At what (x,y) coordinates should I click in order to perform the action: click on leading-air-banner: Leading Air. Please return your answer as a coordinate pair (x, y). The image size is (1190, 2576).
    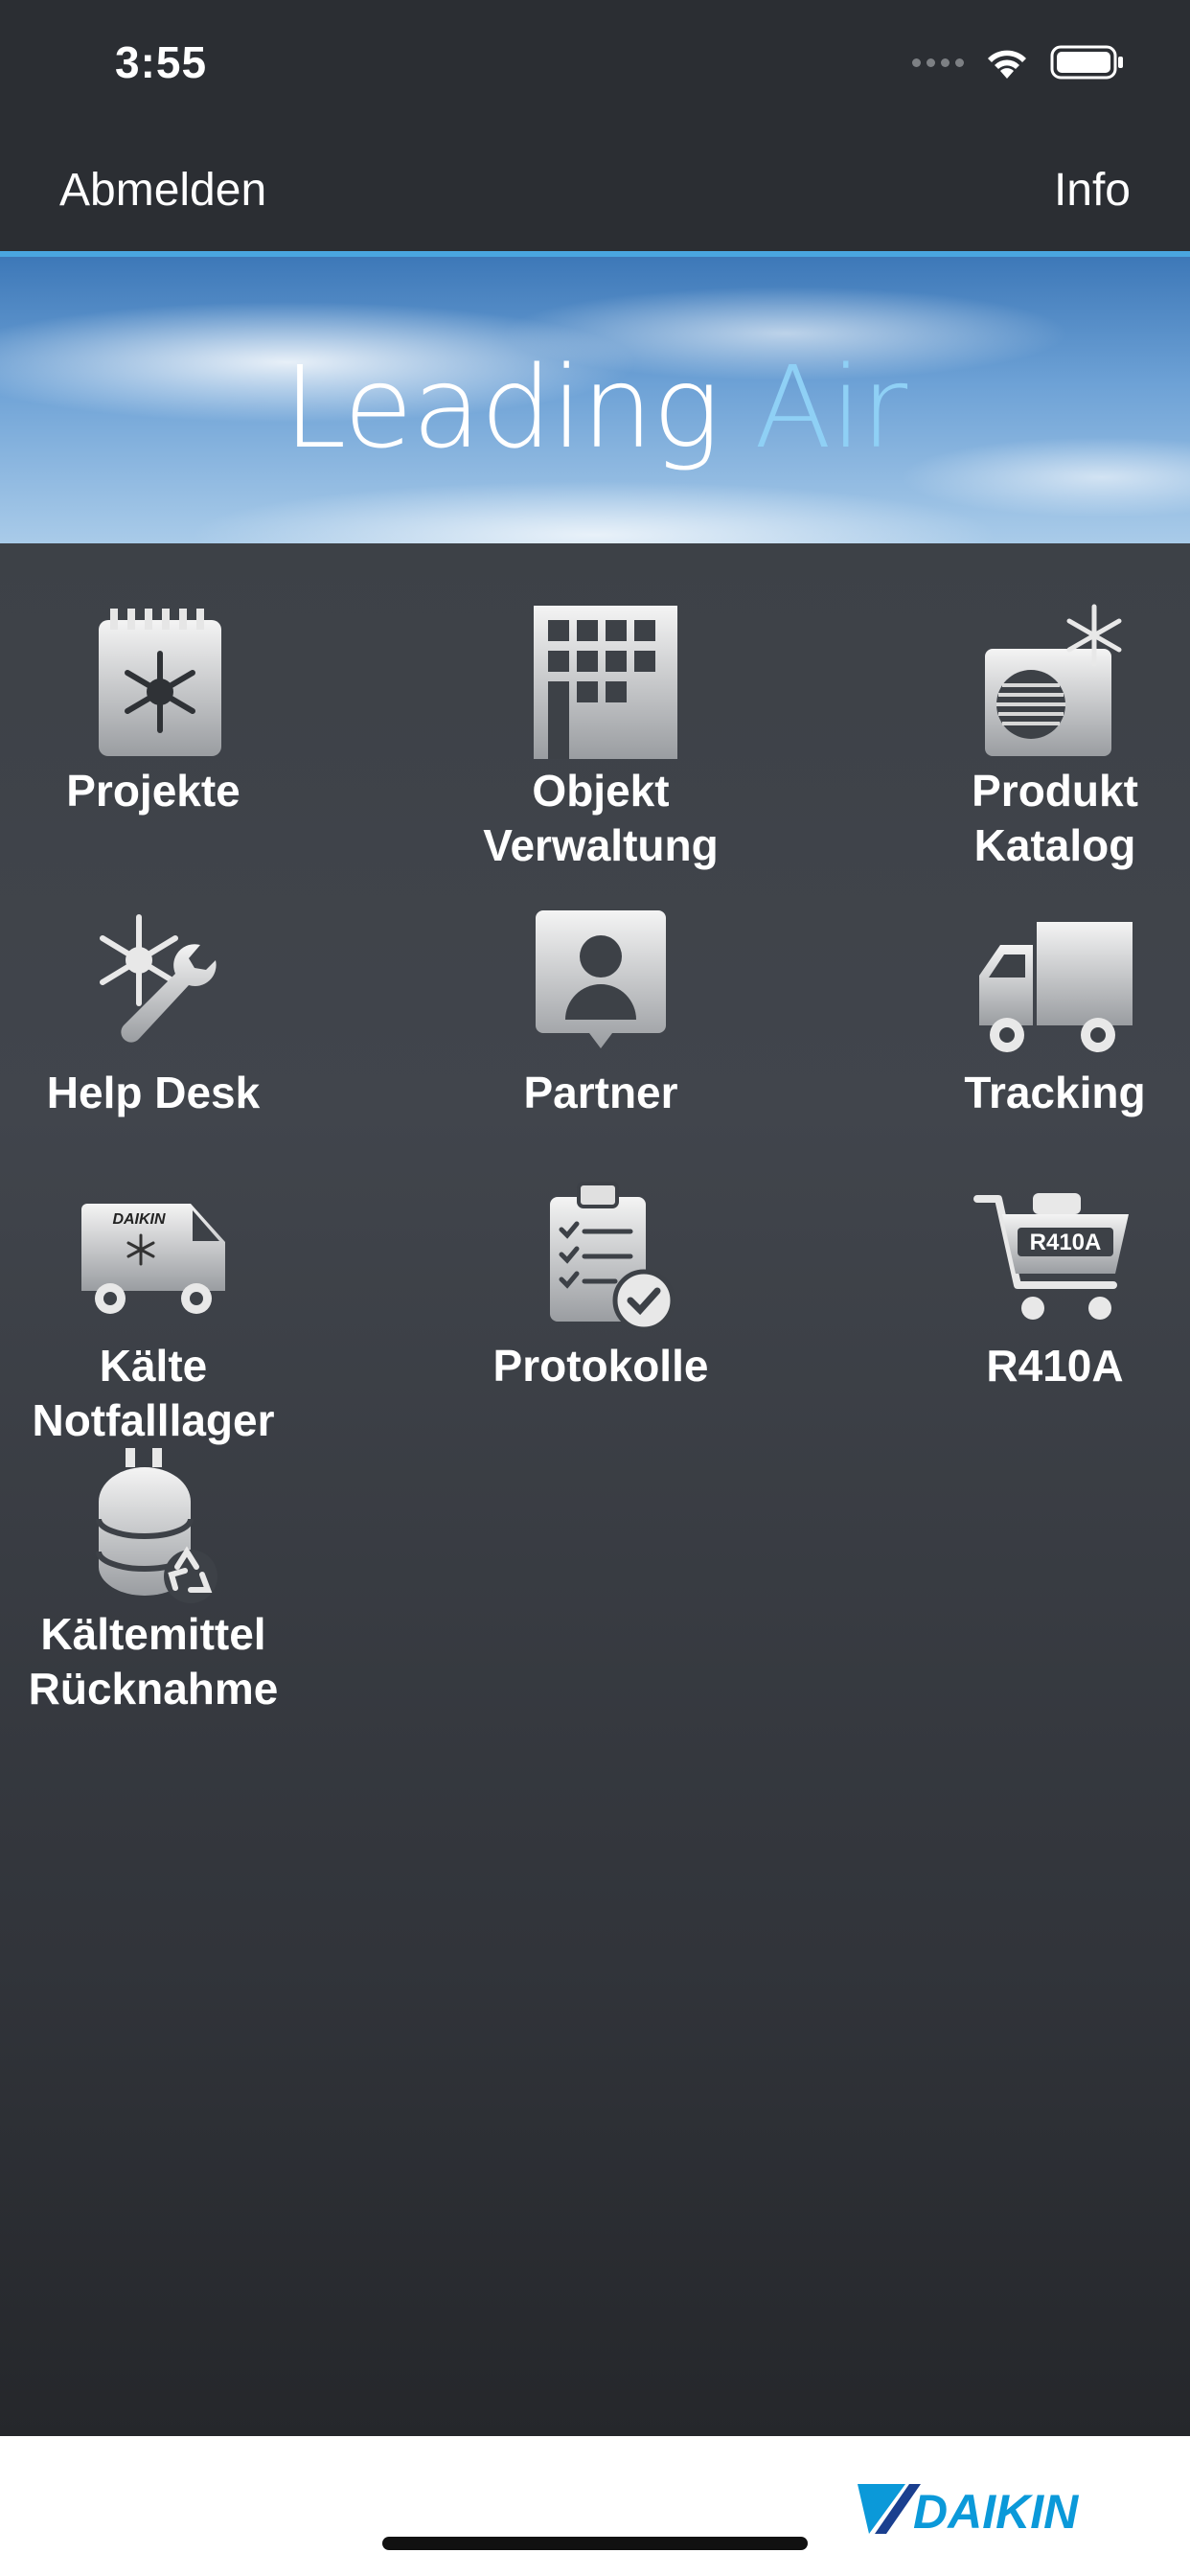
    Looking at the image, I should click on (595, 397).